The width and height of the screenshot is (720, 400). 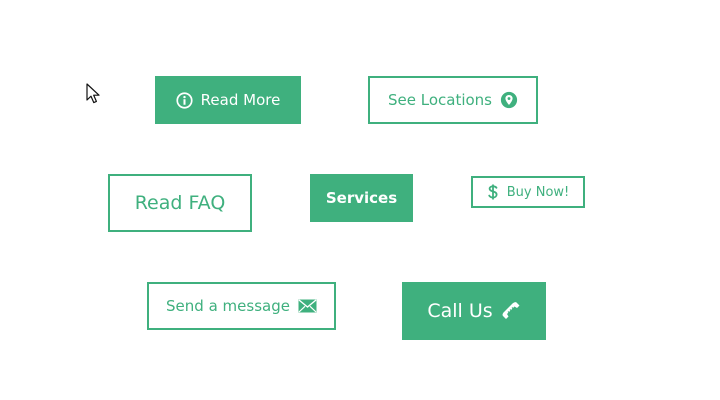 What do you see at coordinates (511, 311) in the screenshot?
I see `phone-icon` at bounding box center [511, 311].